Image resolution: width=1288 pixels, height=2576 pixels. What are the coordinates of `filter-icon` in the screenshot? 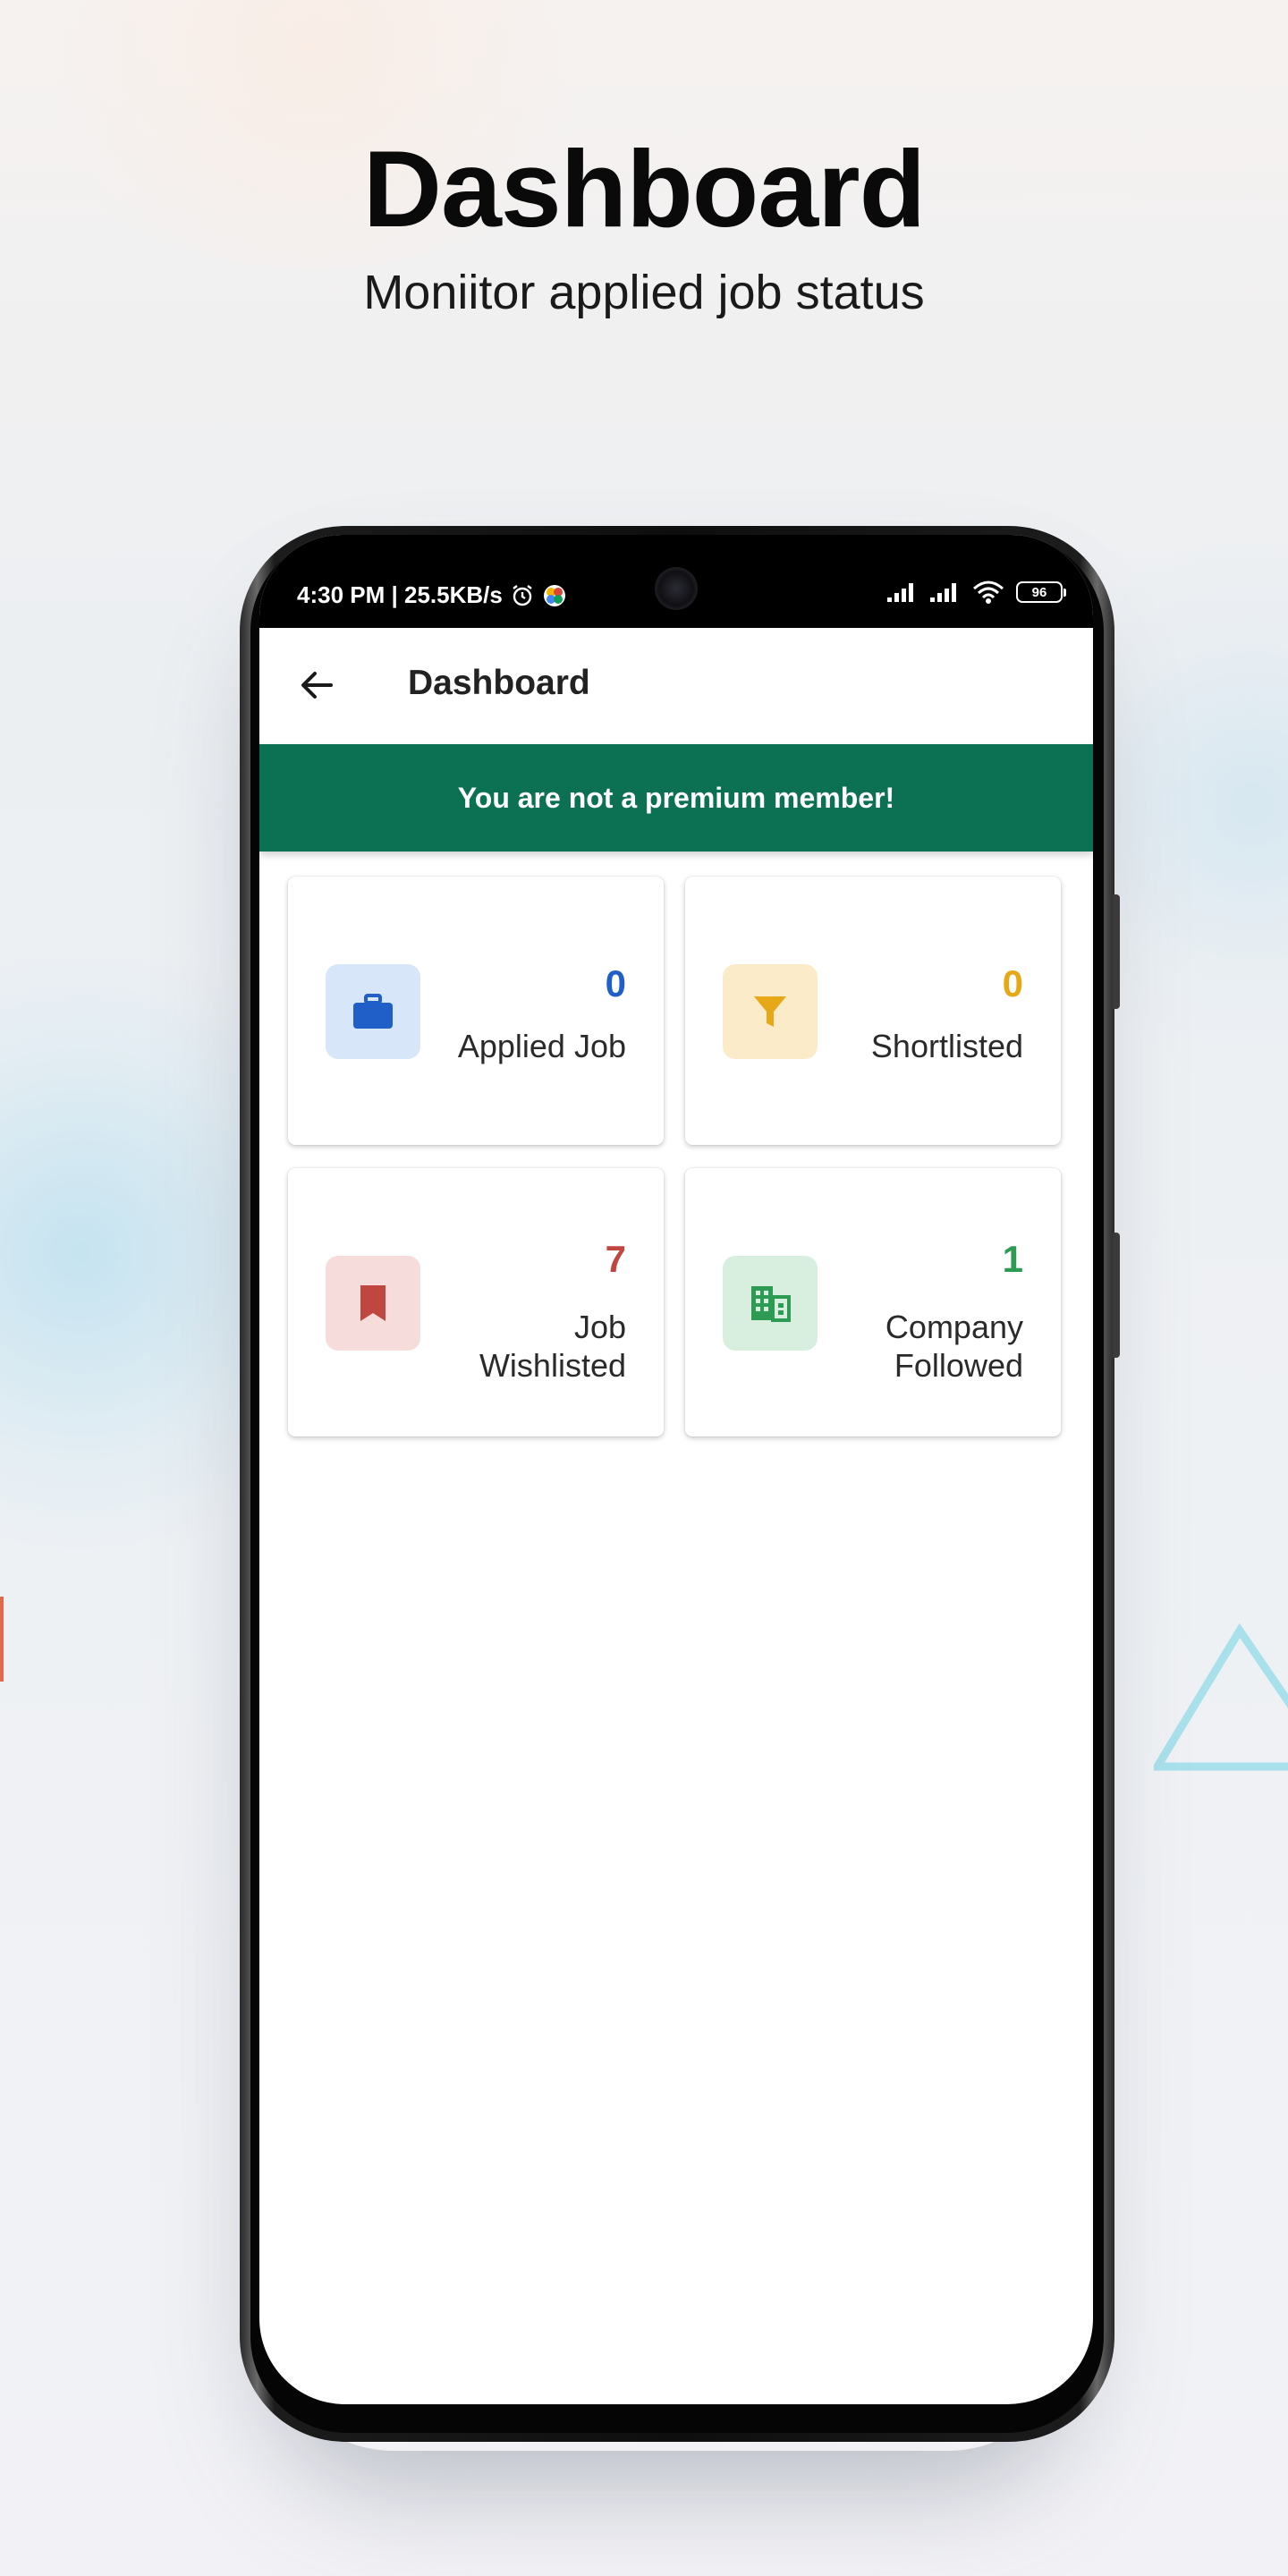 It's located at (770, 1011).